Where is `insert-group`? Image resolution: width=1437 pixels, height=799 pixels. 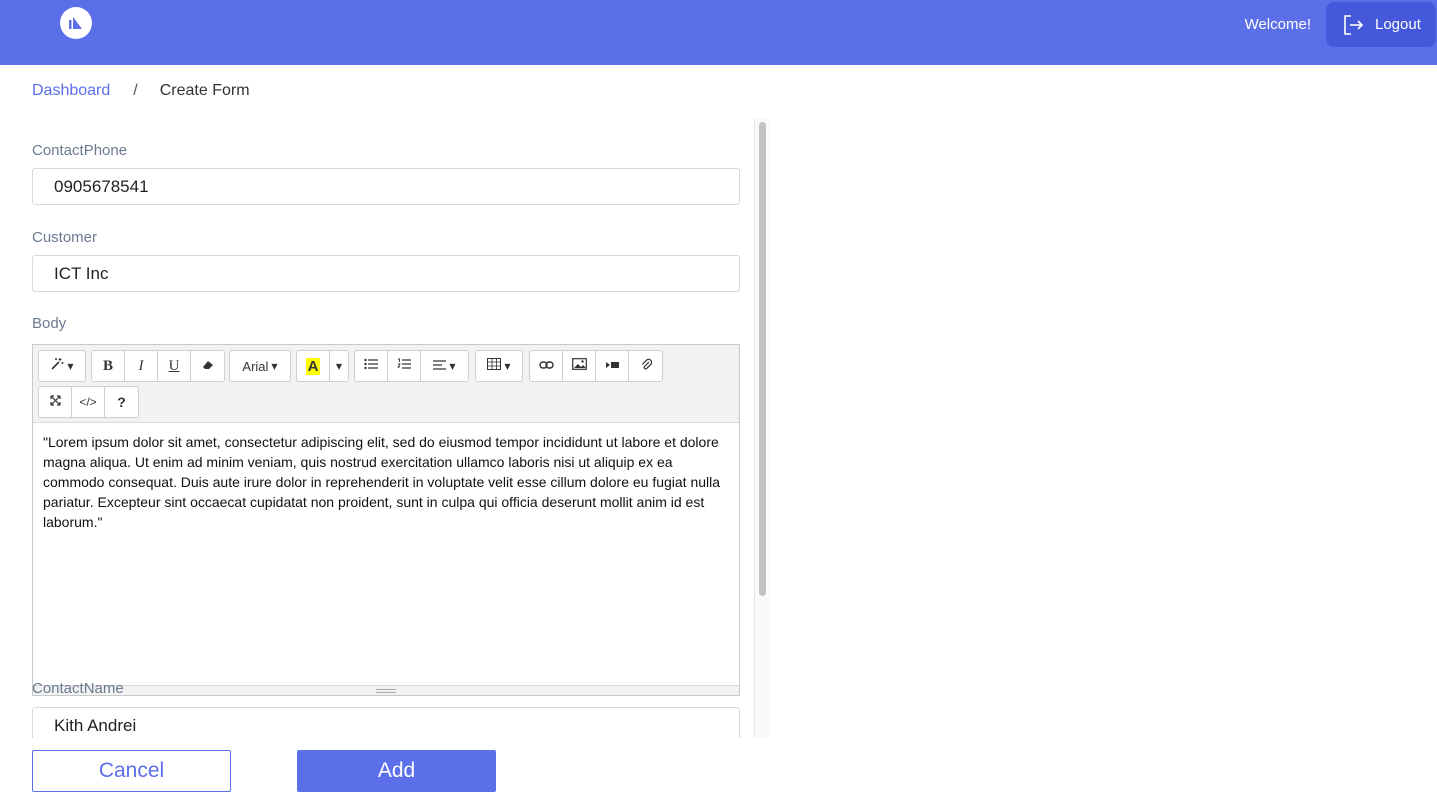
insert-group is located at coordinates (596, 366).